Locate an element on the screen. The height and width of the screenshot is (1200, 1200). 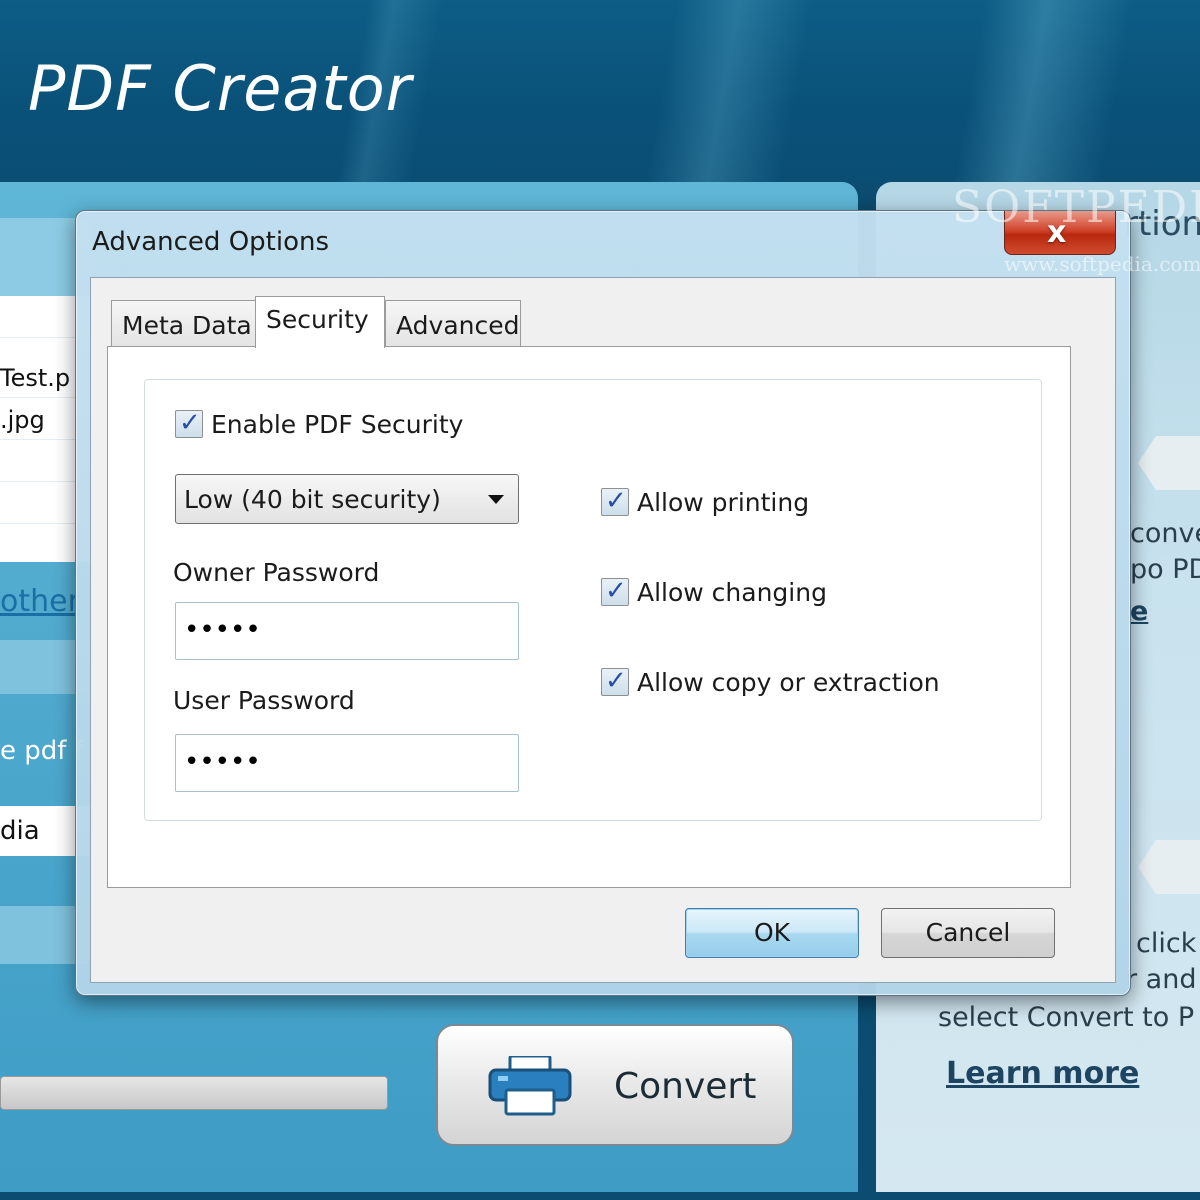
cancel-button: Cancel is located at coordinates (968, 933).